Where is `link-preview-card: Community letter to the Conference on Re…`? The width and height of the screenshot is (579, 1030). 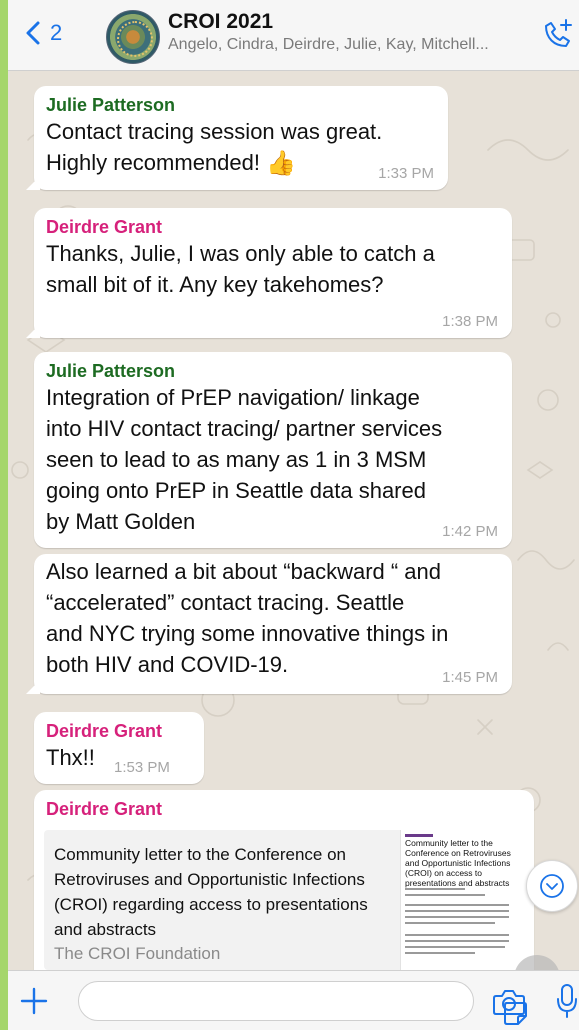
link-preview-card: Community letter to the Conference on Re… is located at coordinates (279, 900).